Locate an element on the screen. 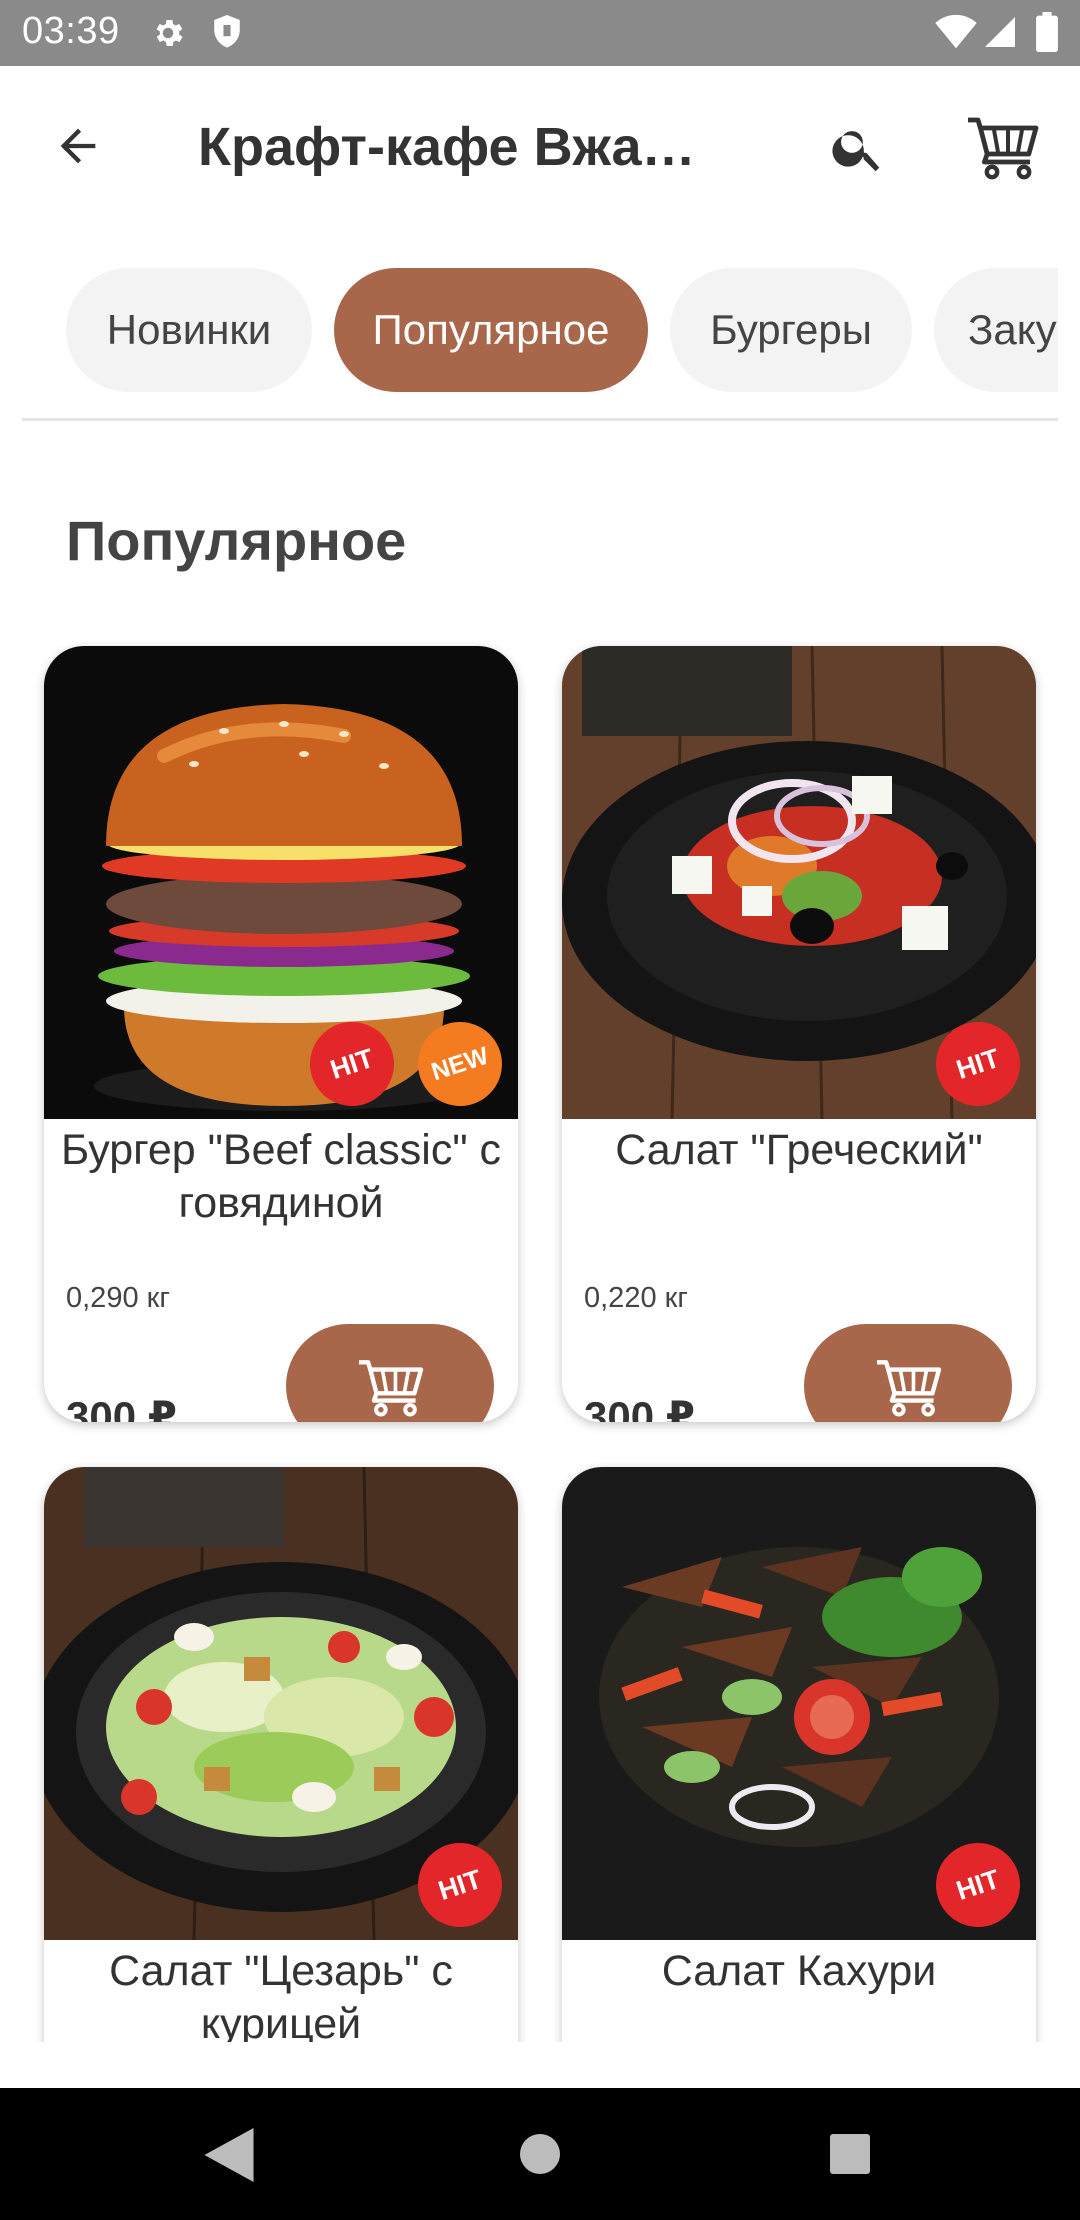 This screenshot has height=2220, width=1080. search-button is located at coordinates (858, 148).